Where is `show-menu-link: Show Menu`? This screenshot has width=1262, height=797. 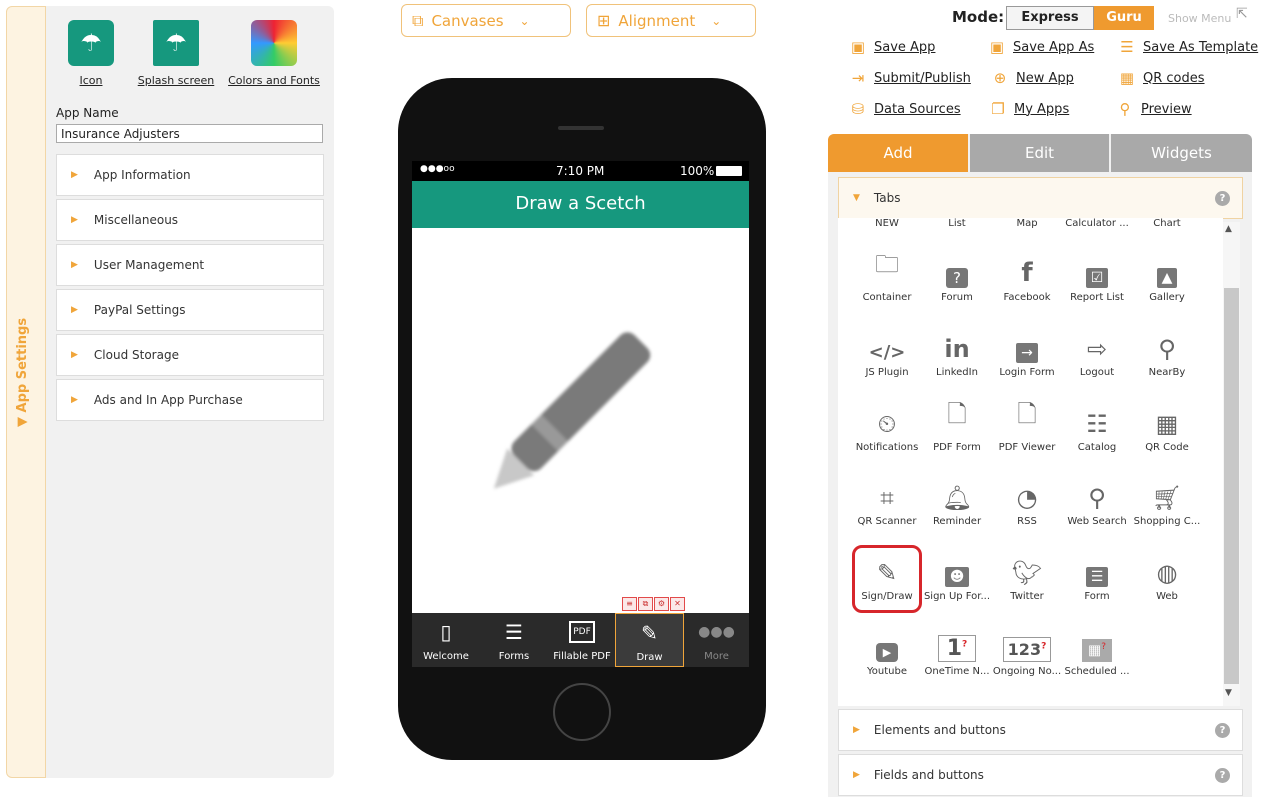 show-menu-link: Show Menu is located at coordinates (1199, 18).